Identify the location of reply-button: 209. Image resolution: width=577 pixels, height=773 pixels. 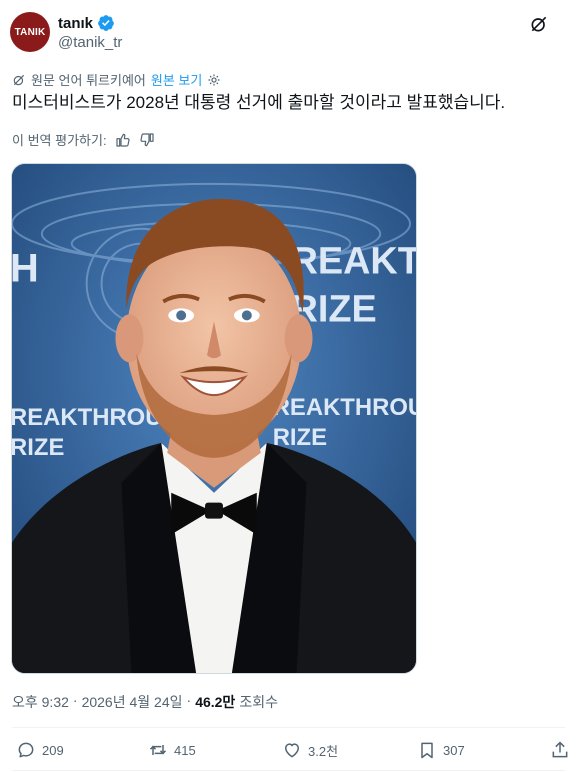
(40, 750).